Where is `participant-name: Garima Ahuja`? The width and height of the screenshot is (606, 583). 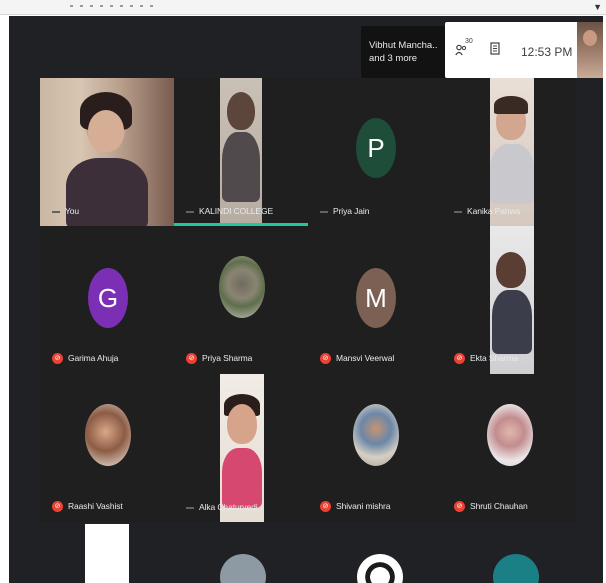 participant-name: Garima Ahuja is located at coordinates (93, 357).